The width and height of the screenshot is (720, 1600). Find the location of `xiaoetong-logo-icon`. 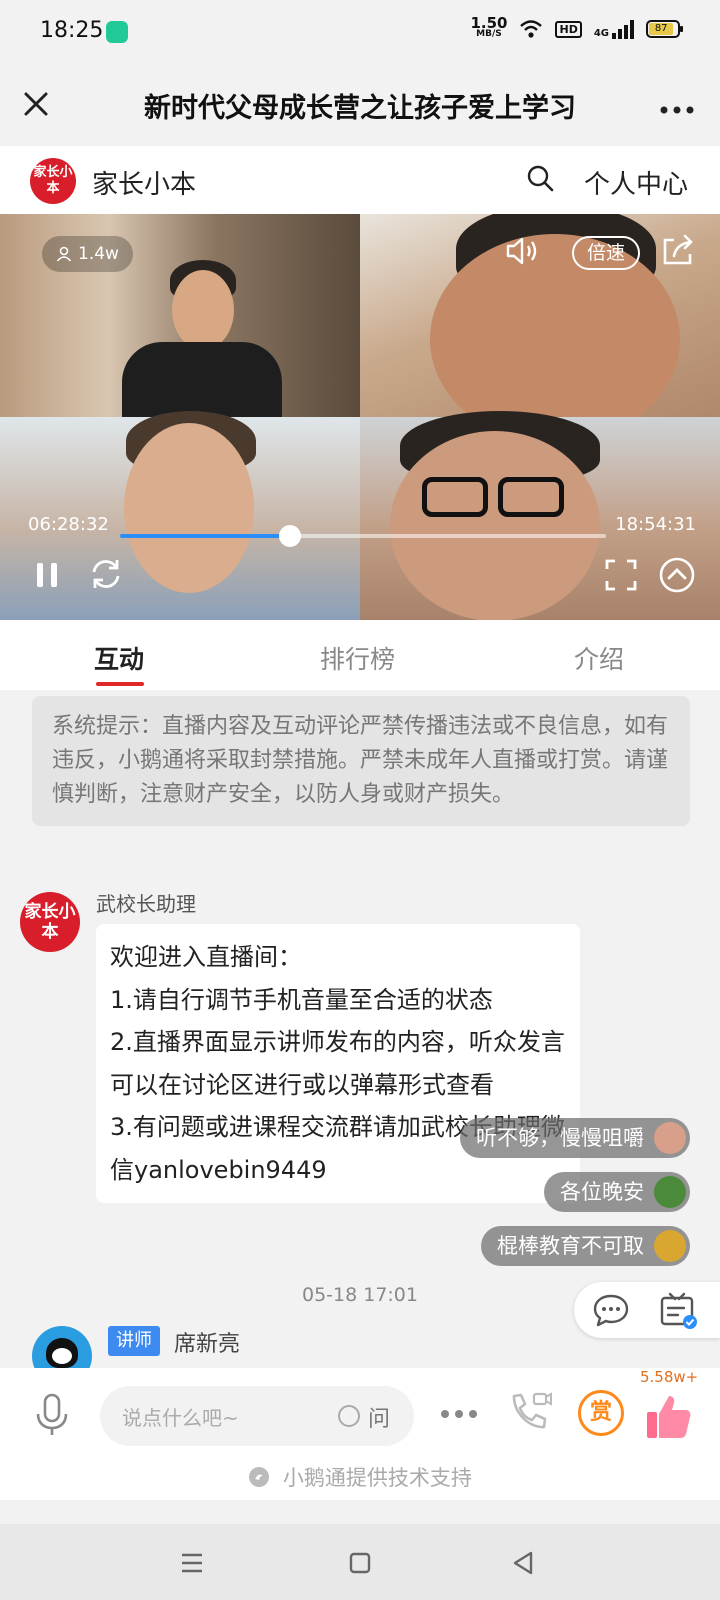

xiaoetong-logo-icon is located at coordinates (259, 1477).